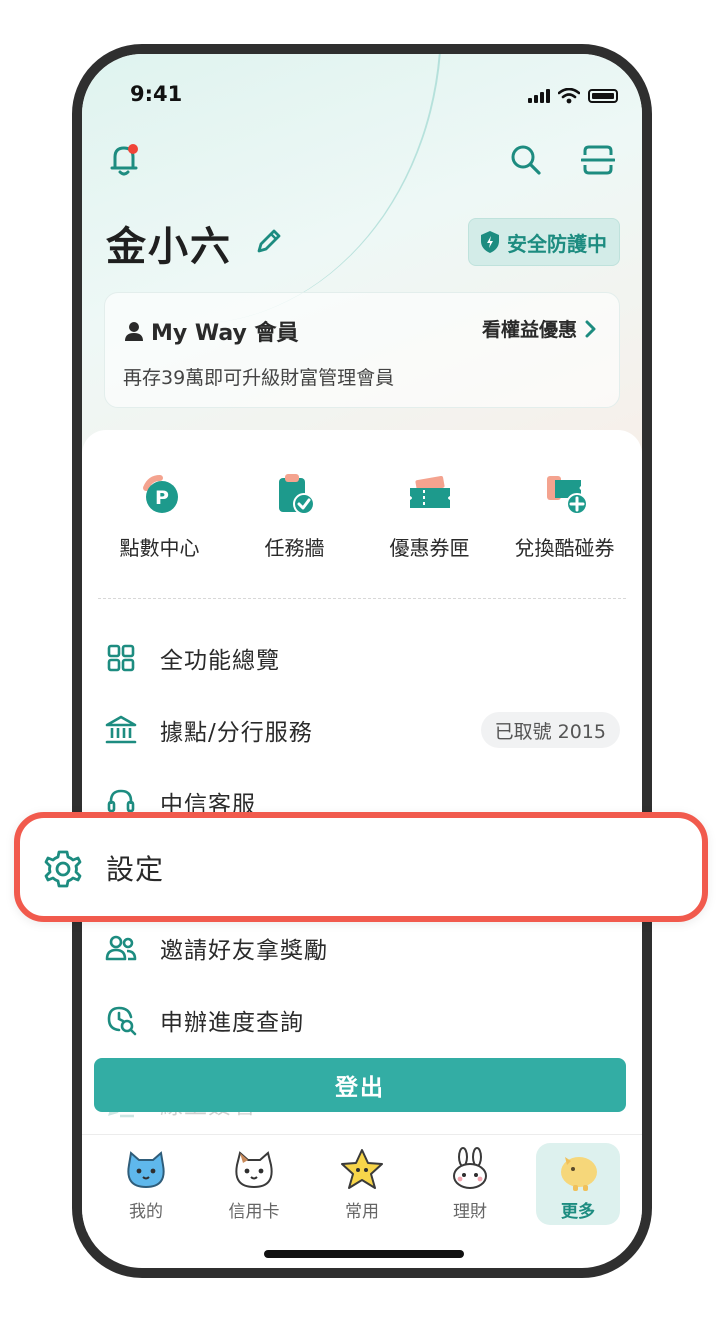 The image size is (720, 1320). What do you see at coordinates (269, 241) in the screenshot?
I see `edit-pencil-icon` at bounding box center [269, 241].